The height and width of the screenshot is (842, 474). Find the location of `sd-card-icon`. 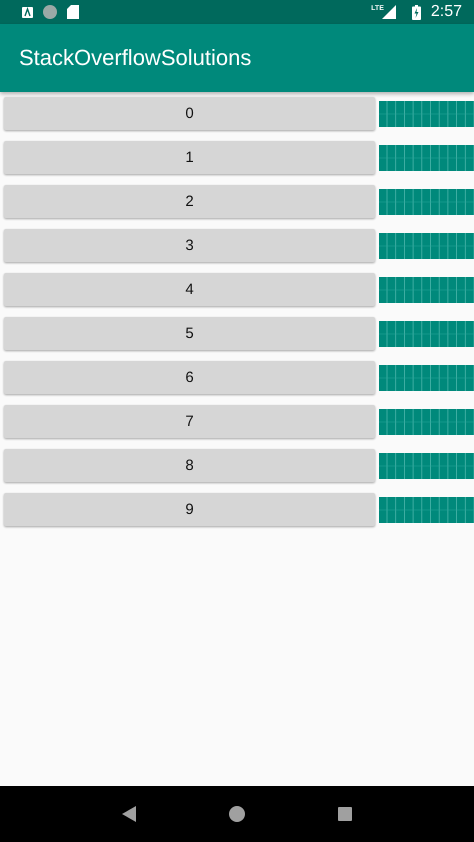

sd-card-icon is located at coordinates (73, 12).